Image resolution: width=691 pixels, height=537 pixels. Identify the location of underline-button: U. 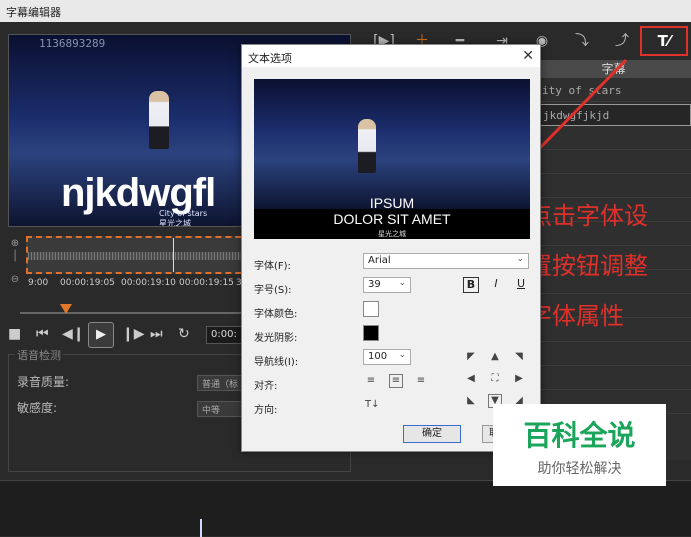
(521, 285).